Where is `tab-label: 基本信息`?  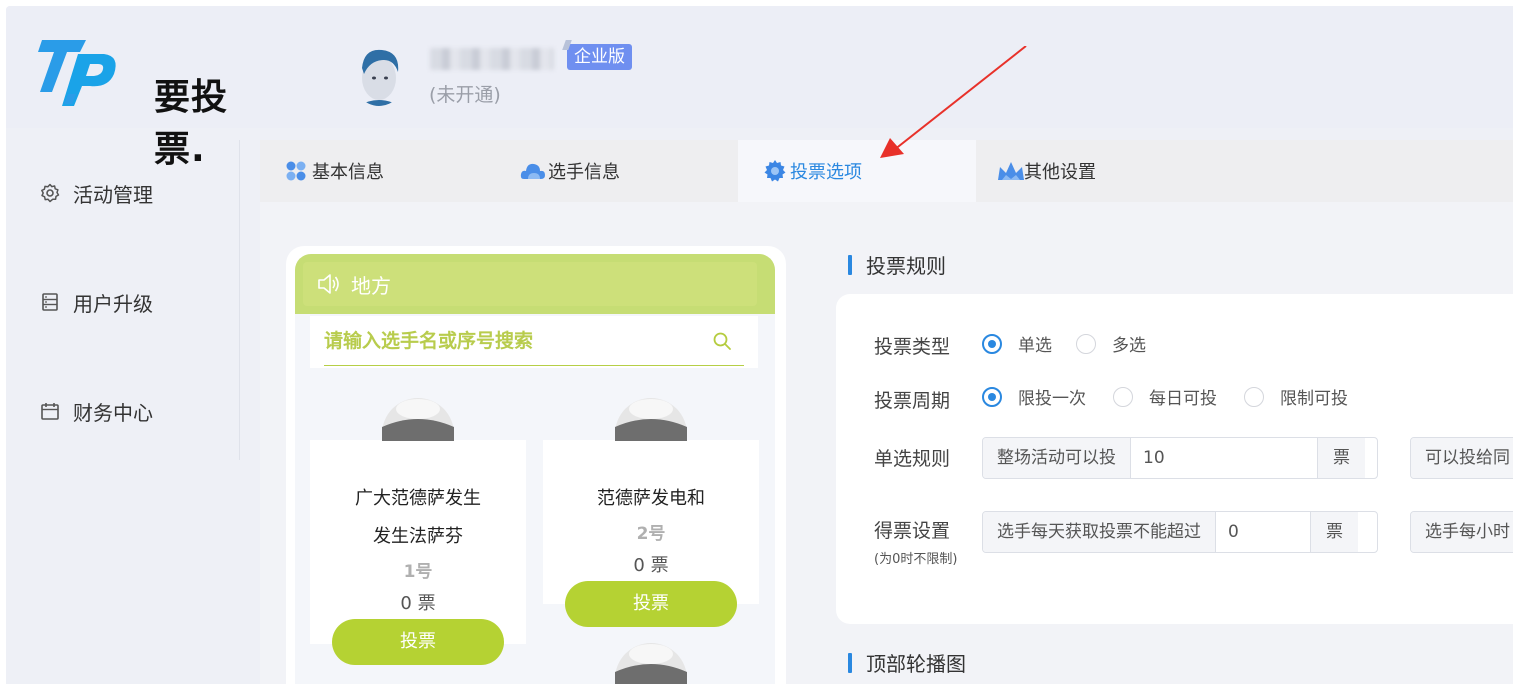
tab-label: 基本信息 is located at coordinates (348, 172).